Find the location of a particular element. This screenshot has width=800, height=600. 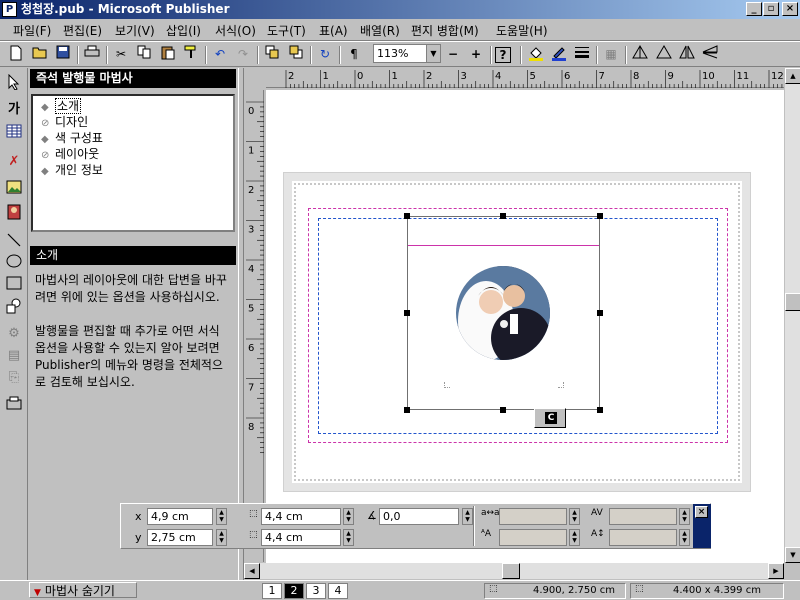

line-spacing-field is located at coordinates (643, 537).